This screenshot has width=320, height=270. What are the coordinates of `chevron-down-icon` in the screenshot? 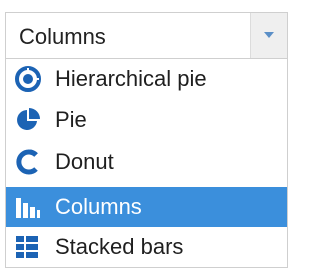 It's located at (269, 35).